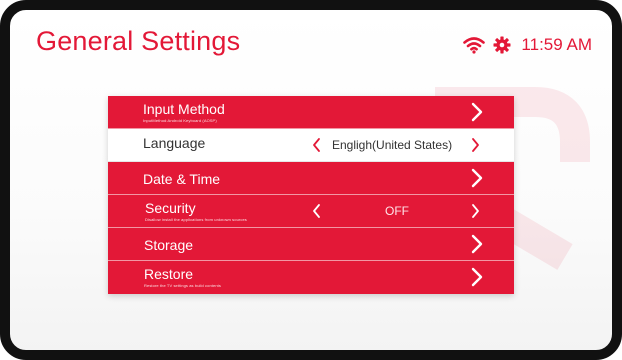 The image size is (622, 360). Describe the element at coordinates (502, 45) in the screenshot. I see `gear-icon` at that location.